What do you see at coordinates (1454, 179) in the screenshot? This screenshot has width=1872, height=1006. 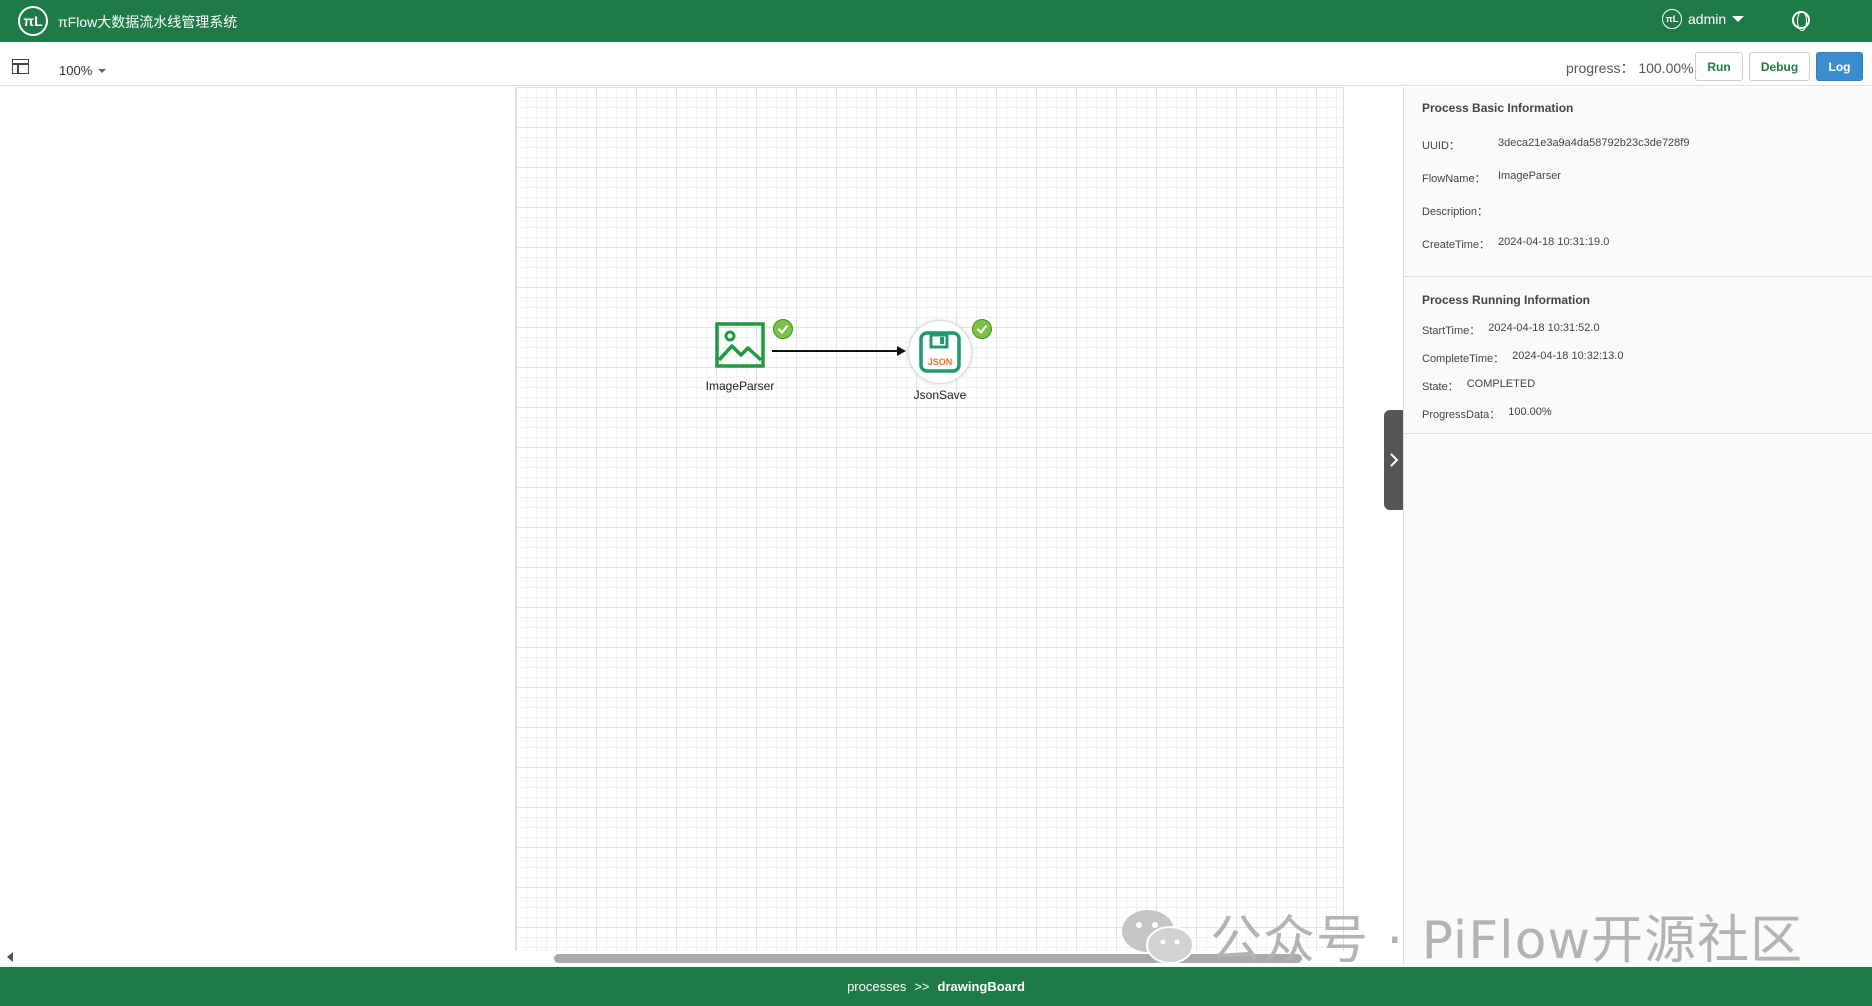 I see `info-key: FlowName：` at bounding box center [1454, 179].